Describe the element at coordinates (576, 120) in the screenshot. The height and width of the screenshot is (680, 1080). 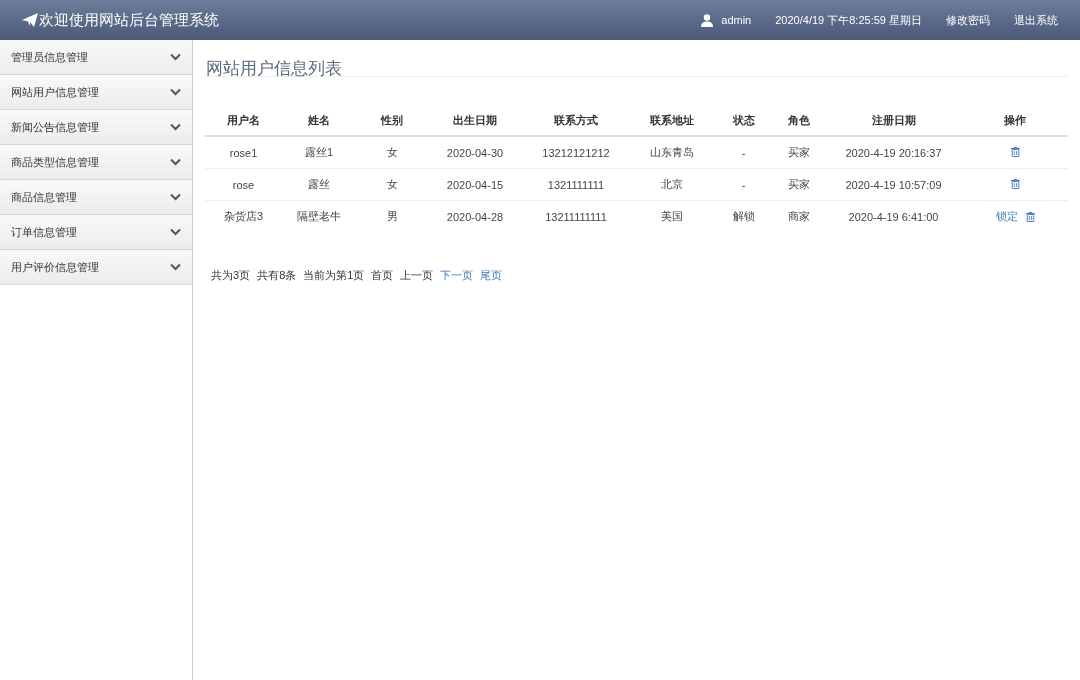
I see `column-header: 联系方式` at that location.